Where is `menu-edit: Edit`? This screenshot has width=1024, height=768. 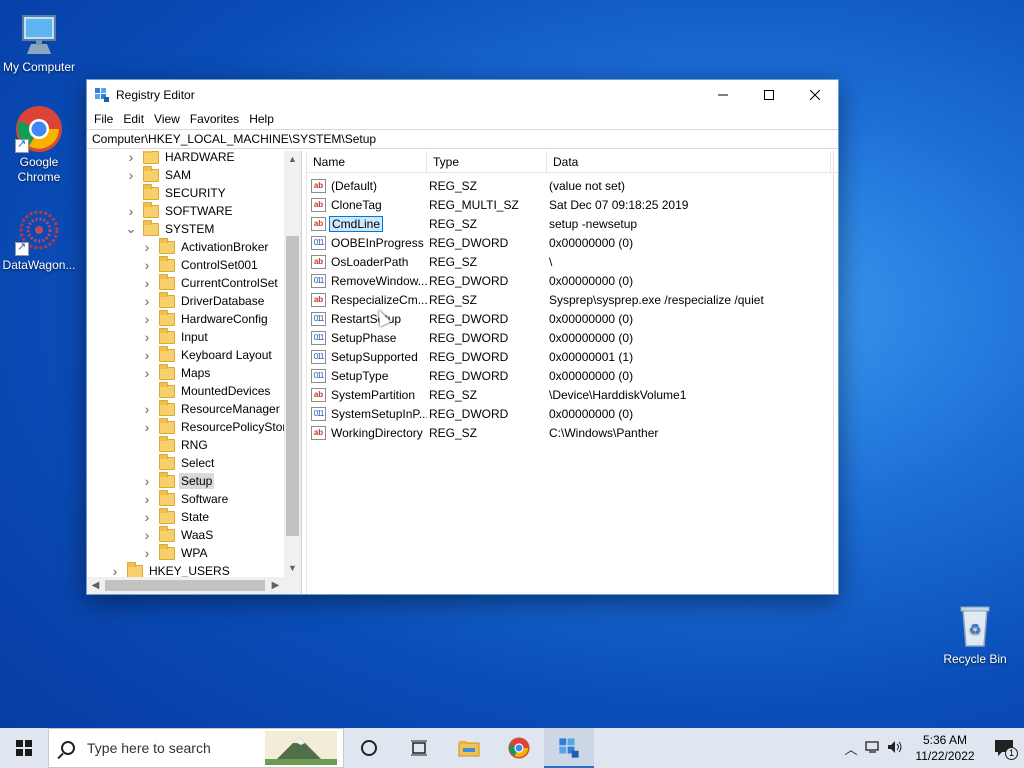
menu-edit: Edit is located at coordinates (133, 119).